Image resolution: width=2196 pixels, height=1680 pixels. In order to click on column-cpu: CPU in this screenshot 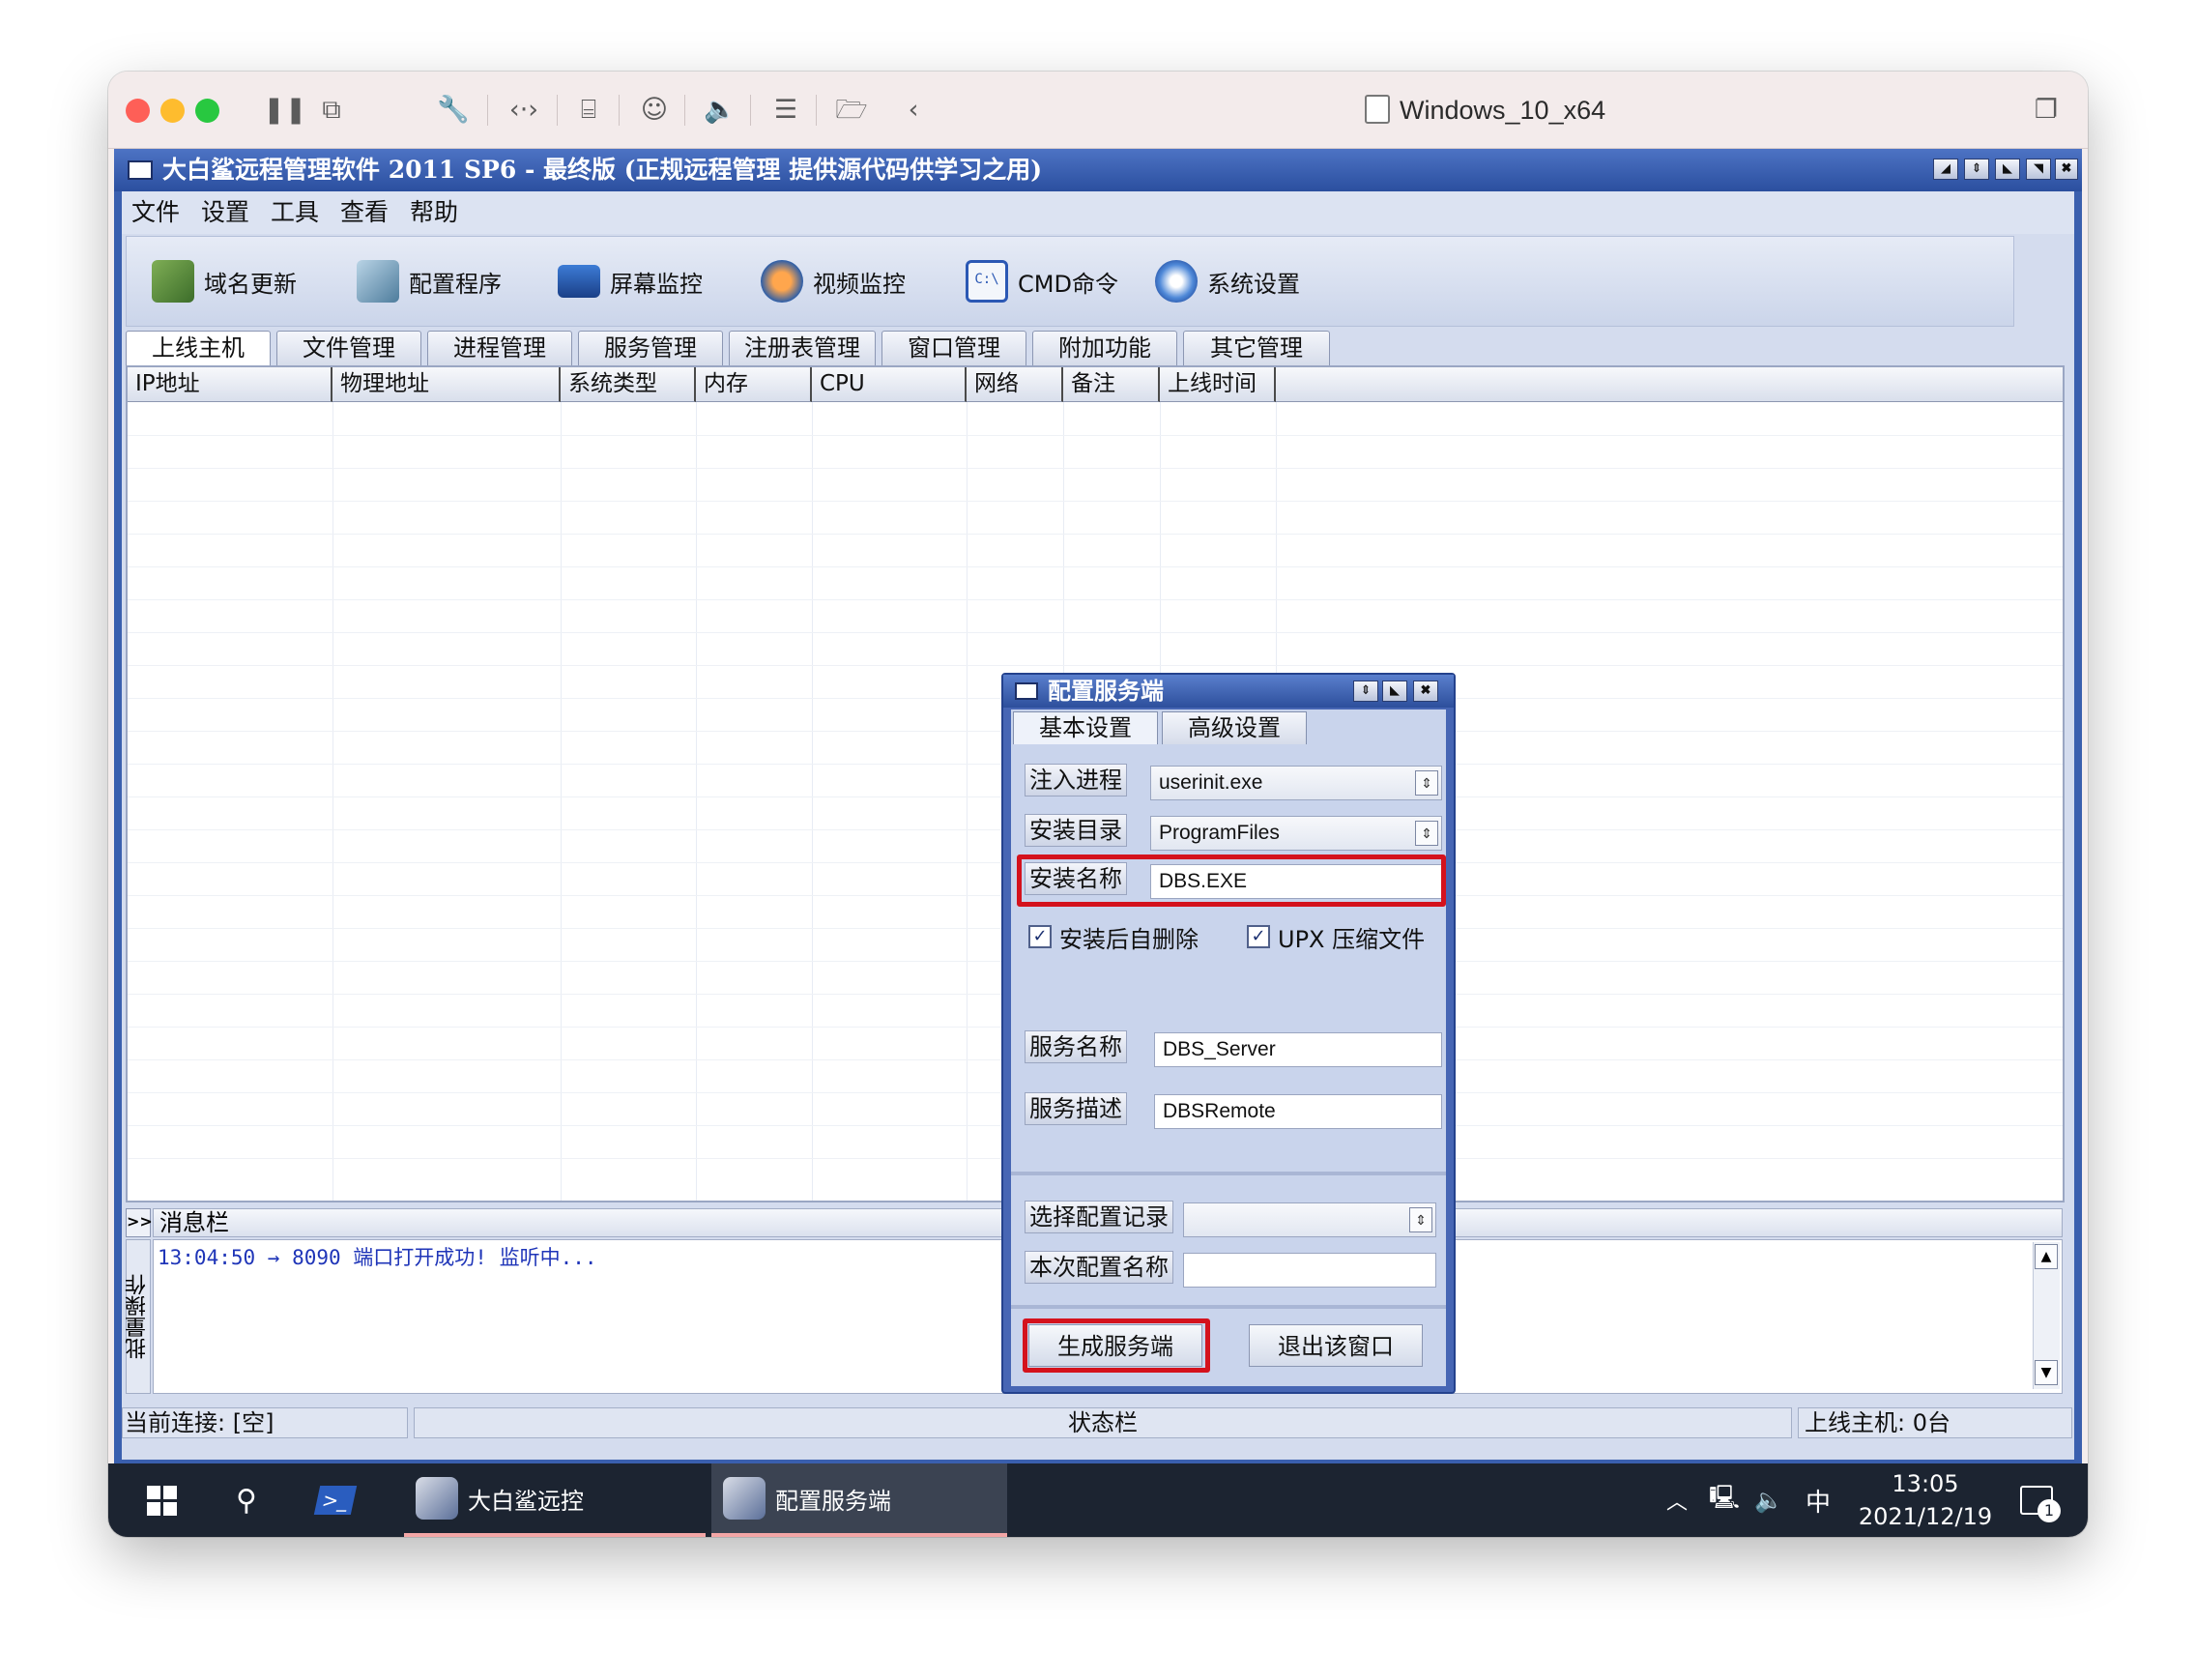, I will do `click(889, 385)`.